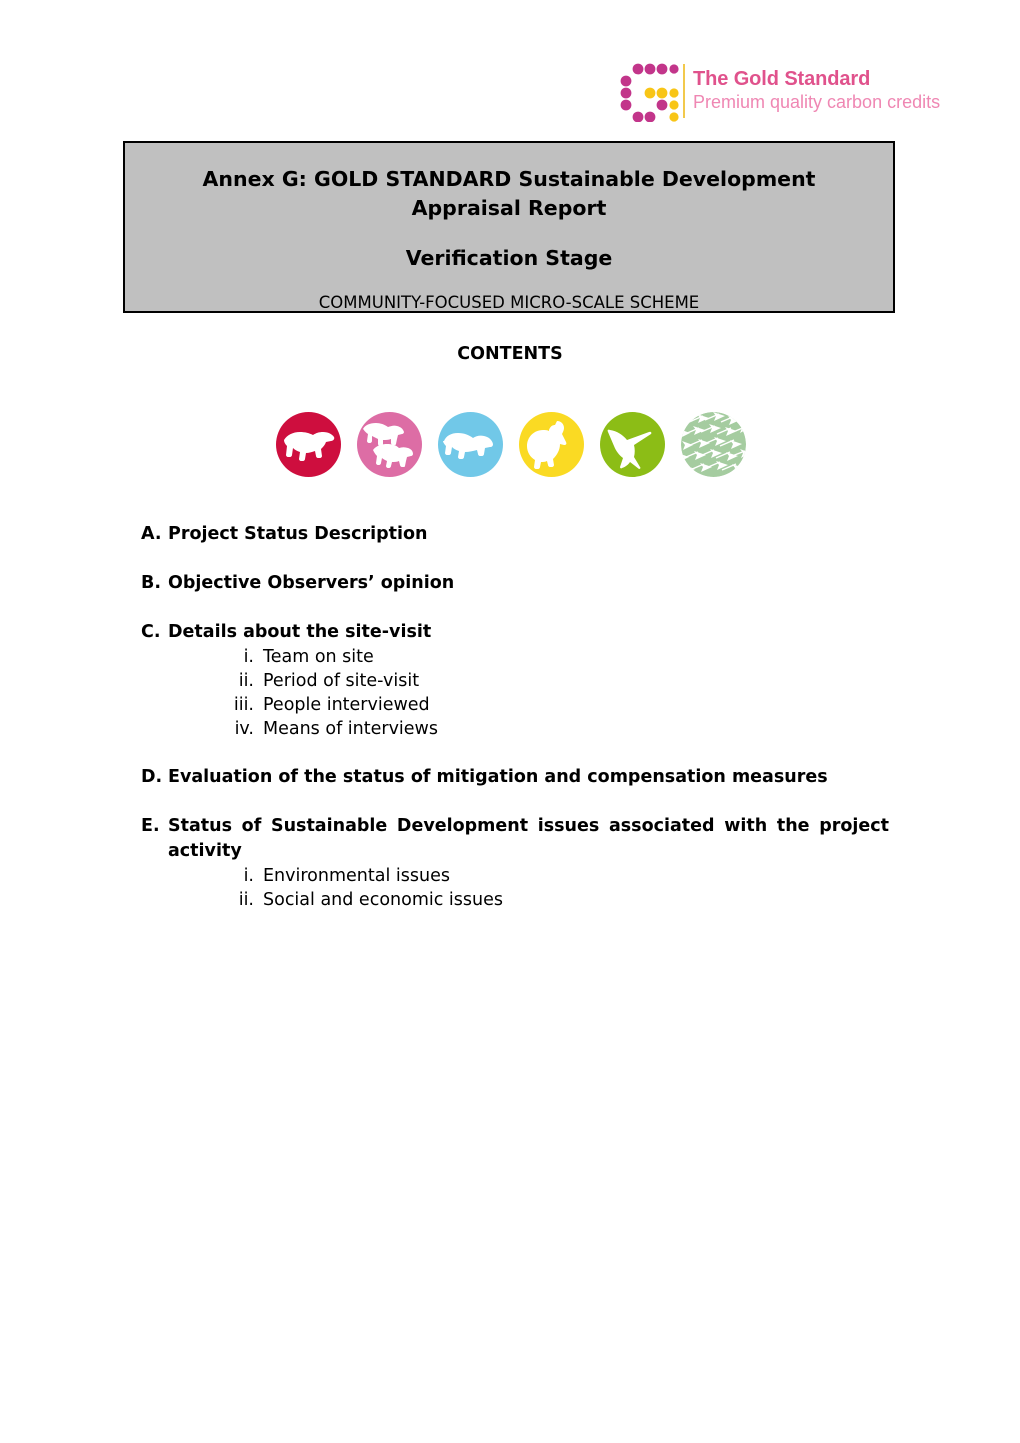  What do you see at coordinates (515, 729) in the screenshot?
I see `toc-subitem: iv. Means of interviews` at bounding box center [515, 729].